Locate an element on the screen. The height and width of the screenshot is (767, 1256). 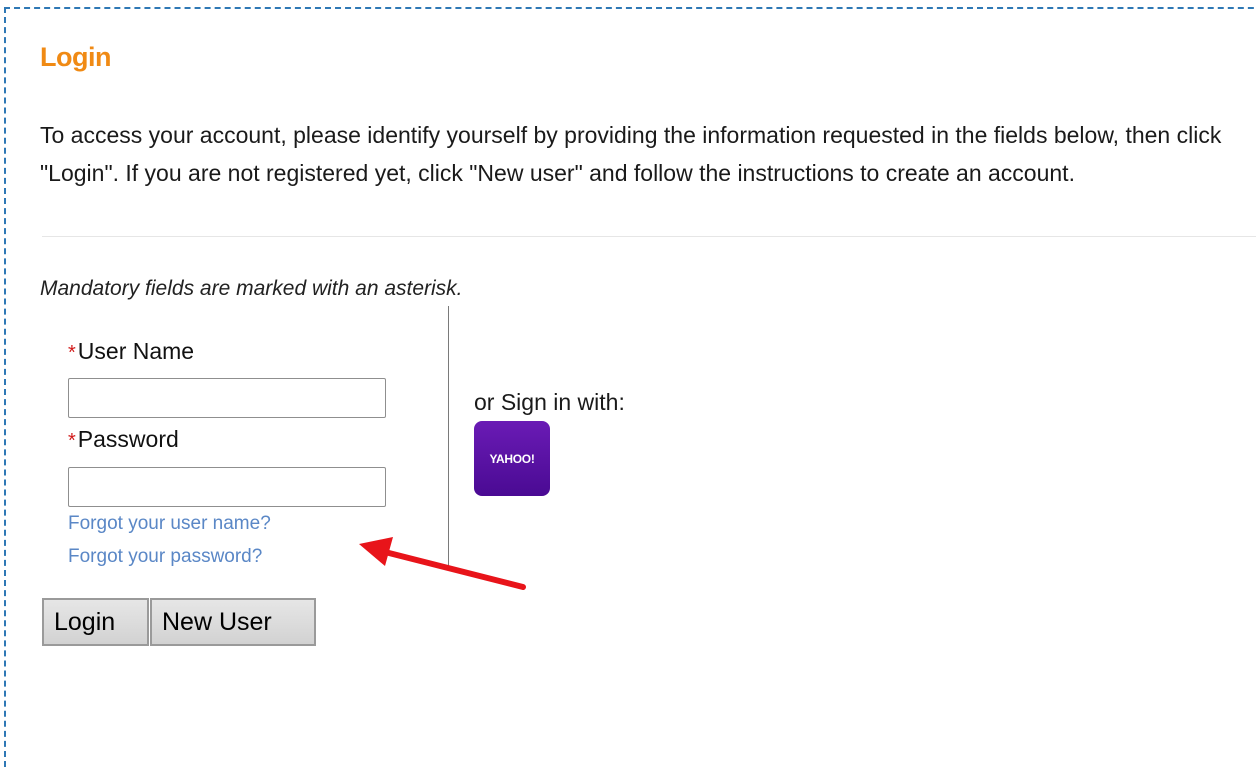
new-user-button: New User is located at coordinates (233, 622).